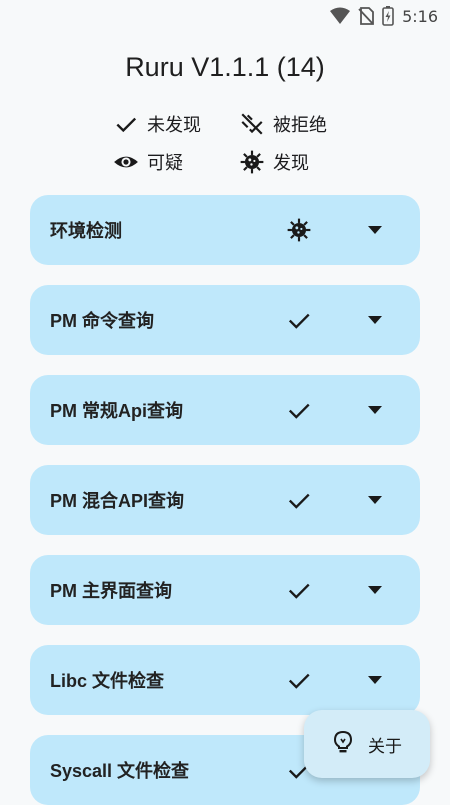  Describe the element at coordinates (420, 16) in the screenshot. I see `status-time: 5:16` at that location.